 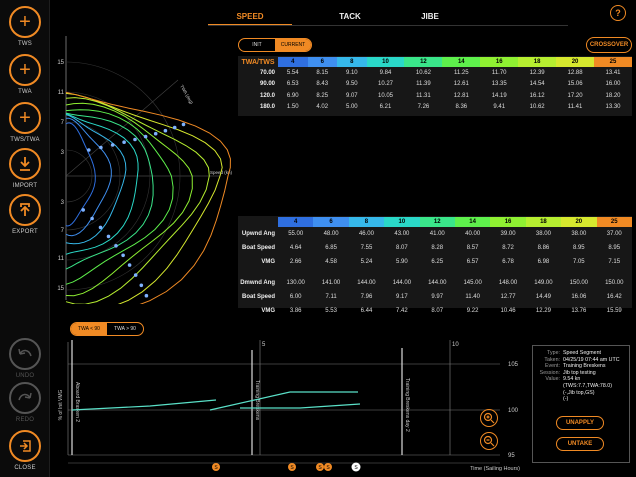 I want to click on table-cell: 8.86, so click(x=543, y=248).